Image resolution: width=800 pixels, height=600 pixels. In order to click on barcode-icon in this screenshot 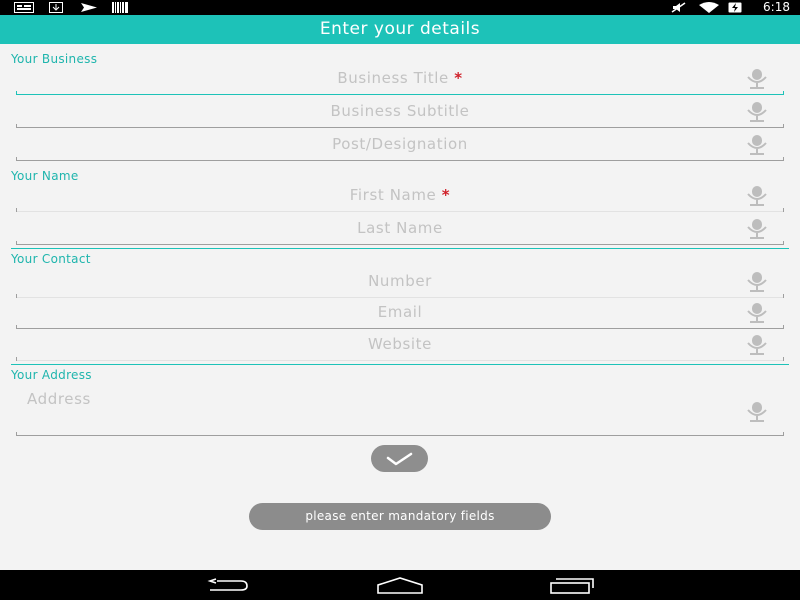, I will do `click(120, 7)`.